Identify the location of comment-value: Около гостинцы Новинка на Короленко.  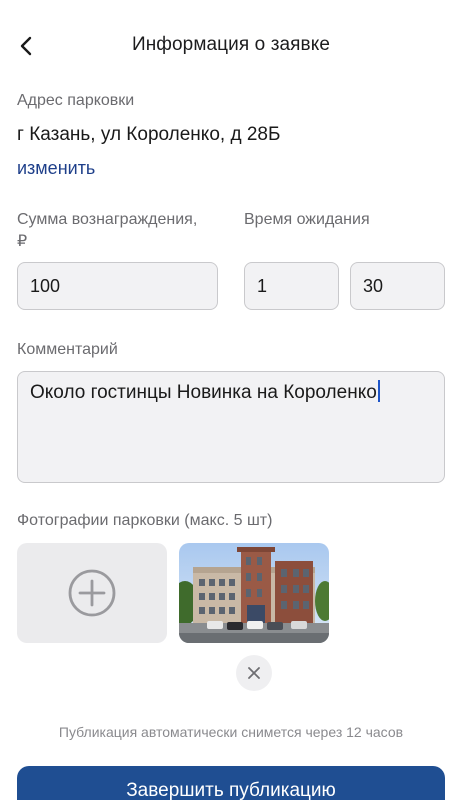
(203, 392).